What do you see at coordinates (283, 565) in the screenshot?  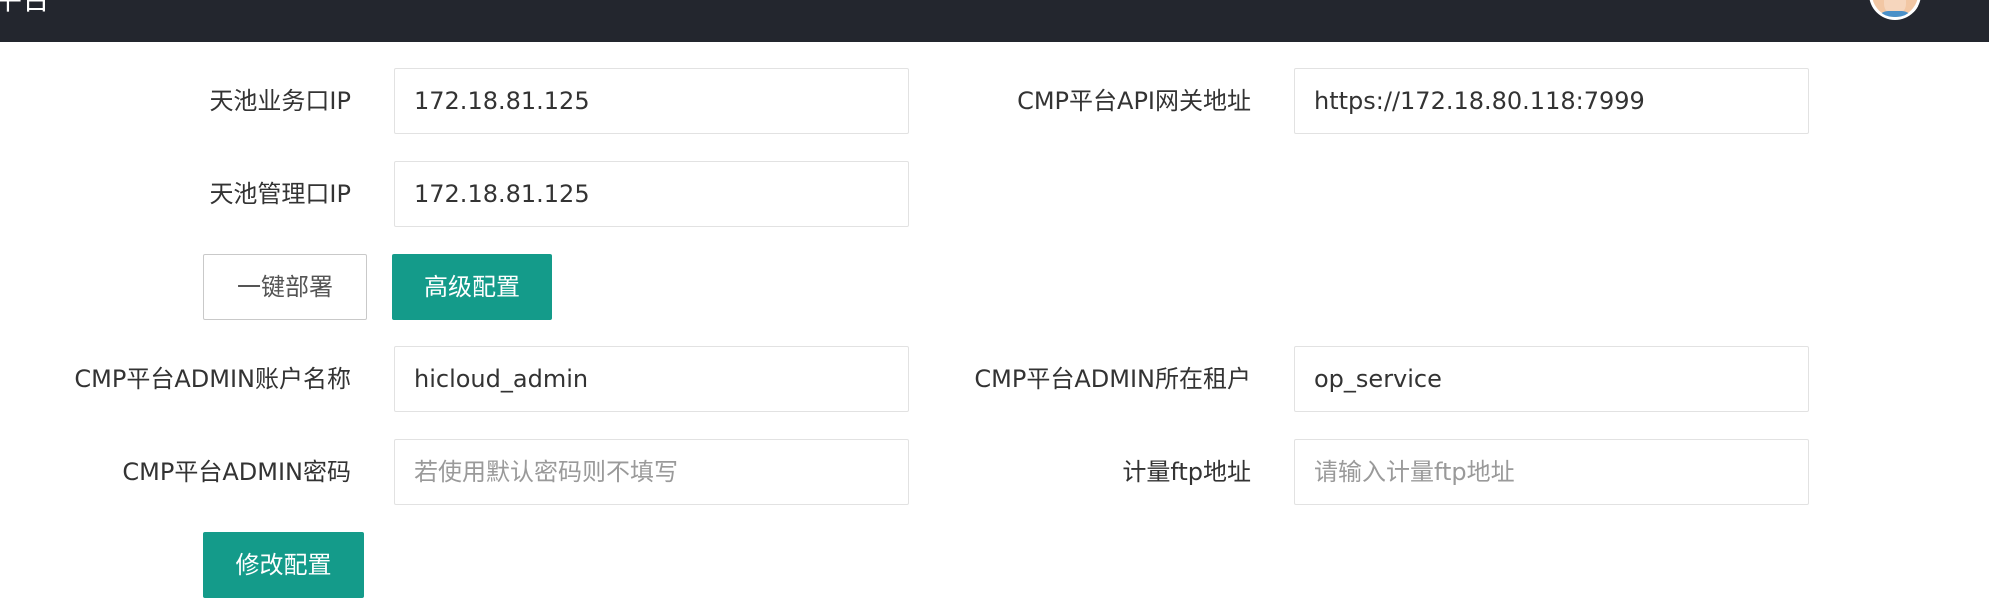 I see `modify-config-button: 修改配置` at bounding box center [283, 565].